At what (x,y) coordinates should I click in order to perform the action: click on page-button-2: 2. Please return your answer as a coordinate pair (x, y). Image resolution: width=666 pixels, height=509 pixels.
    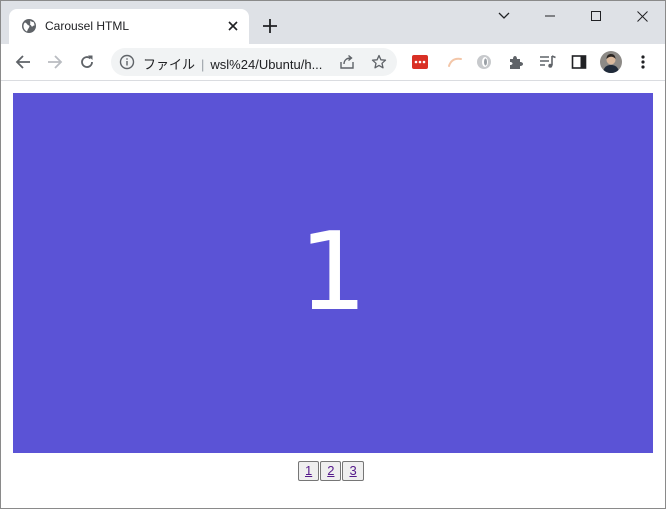
    Looking at the image, I should click on (331, 471).